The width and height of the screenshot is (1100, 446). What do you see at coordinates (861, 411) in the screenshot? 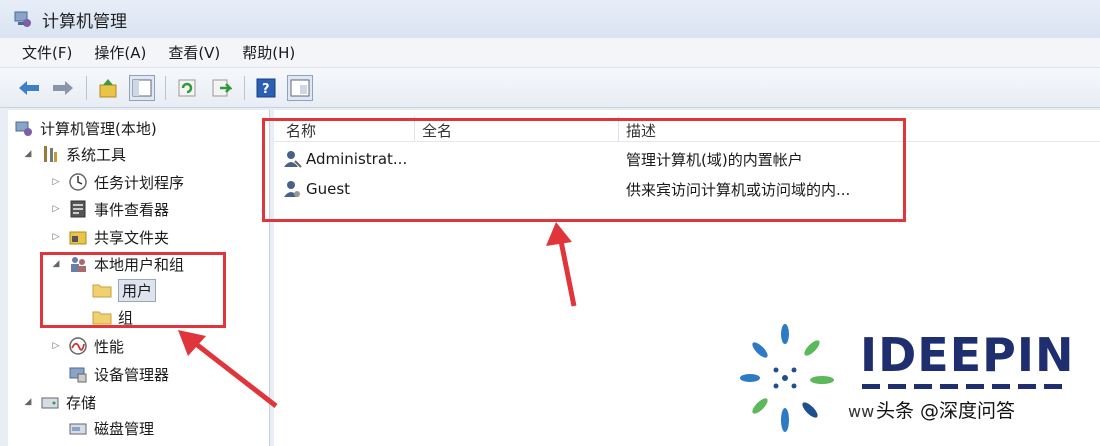
I see `watermark-url-fragment: ww` at bounding box center [861, 411].